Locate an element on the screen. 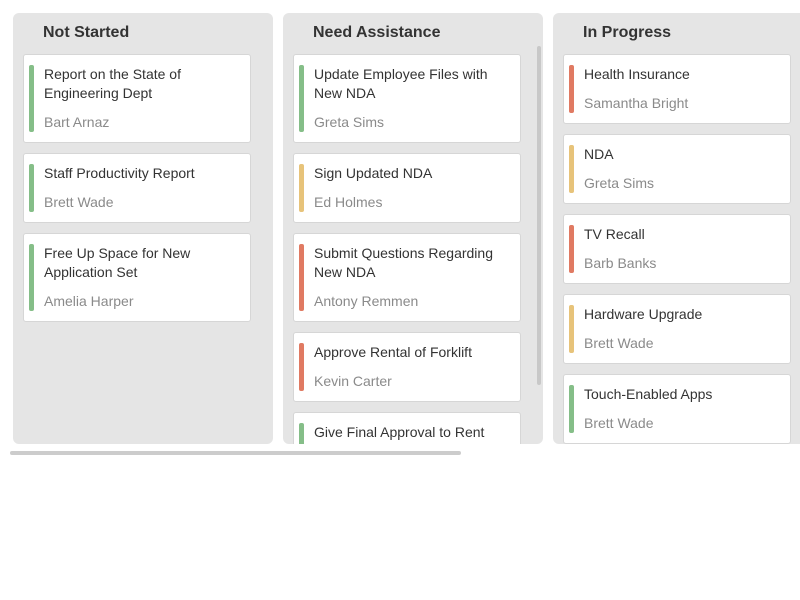  task-title: TV Recall is located at coordinates (614, 234).